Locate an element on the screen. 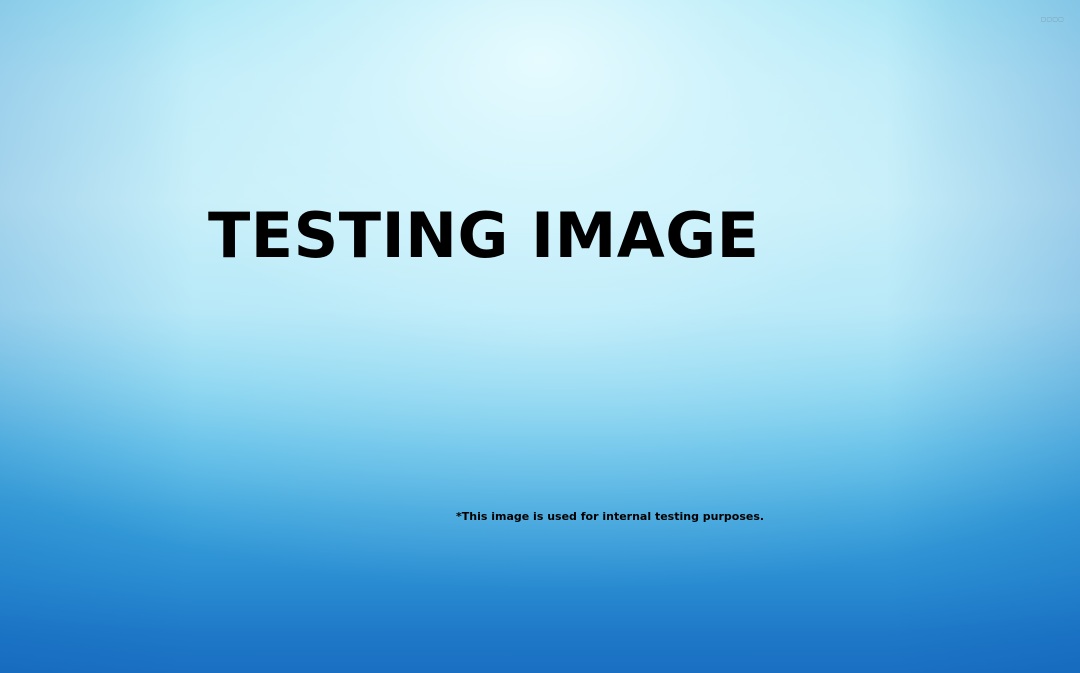  page-title: TESTING IMAGE is located at coordinates (484, 235).